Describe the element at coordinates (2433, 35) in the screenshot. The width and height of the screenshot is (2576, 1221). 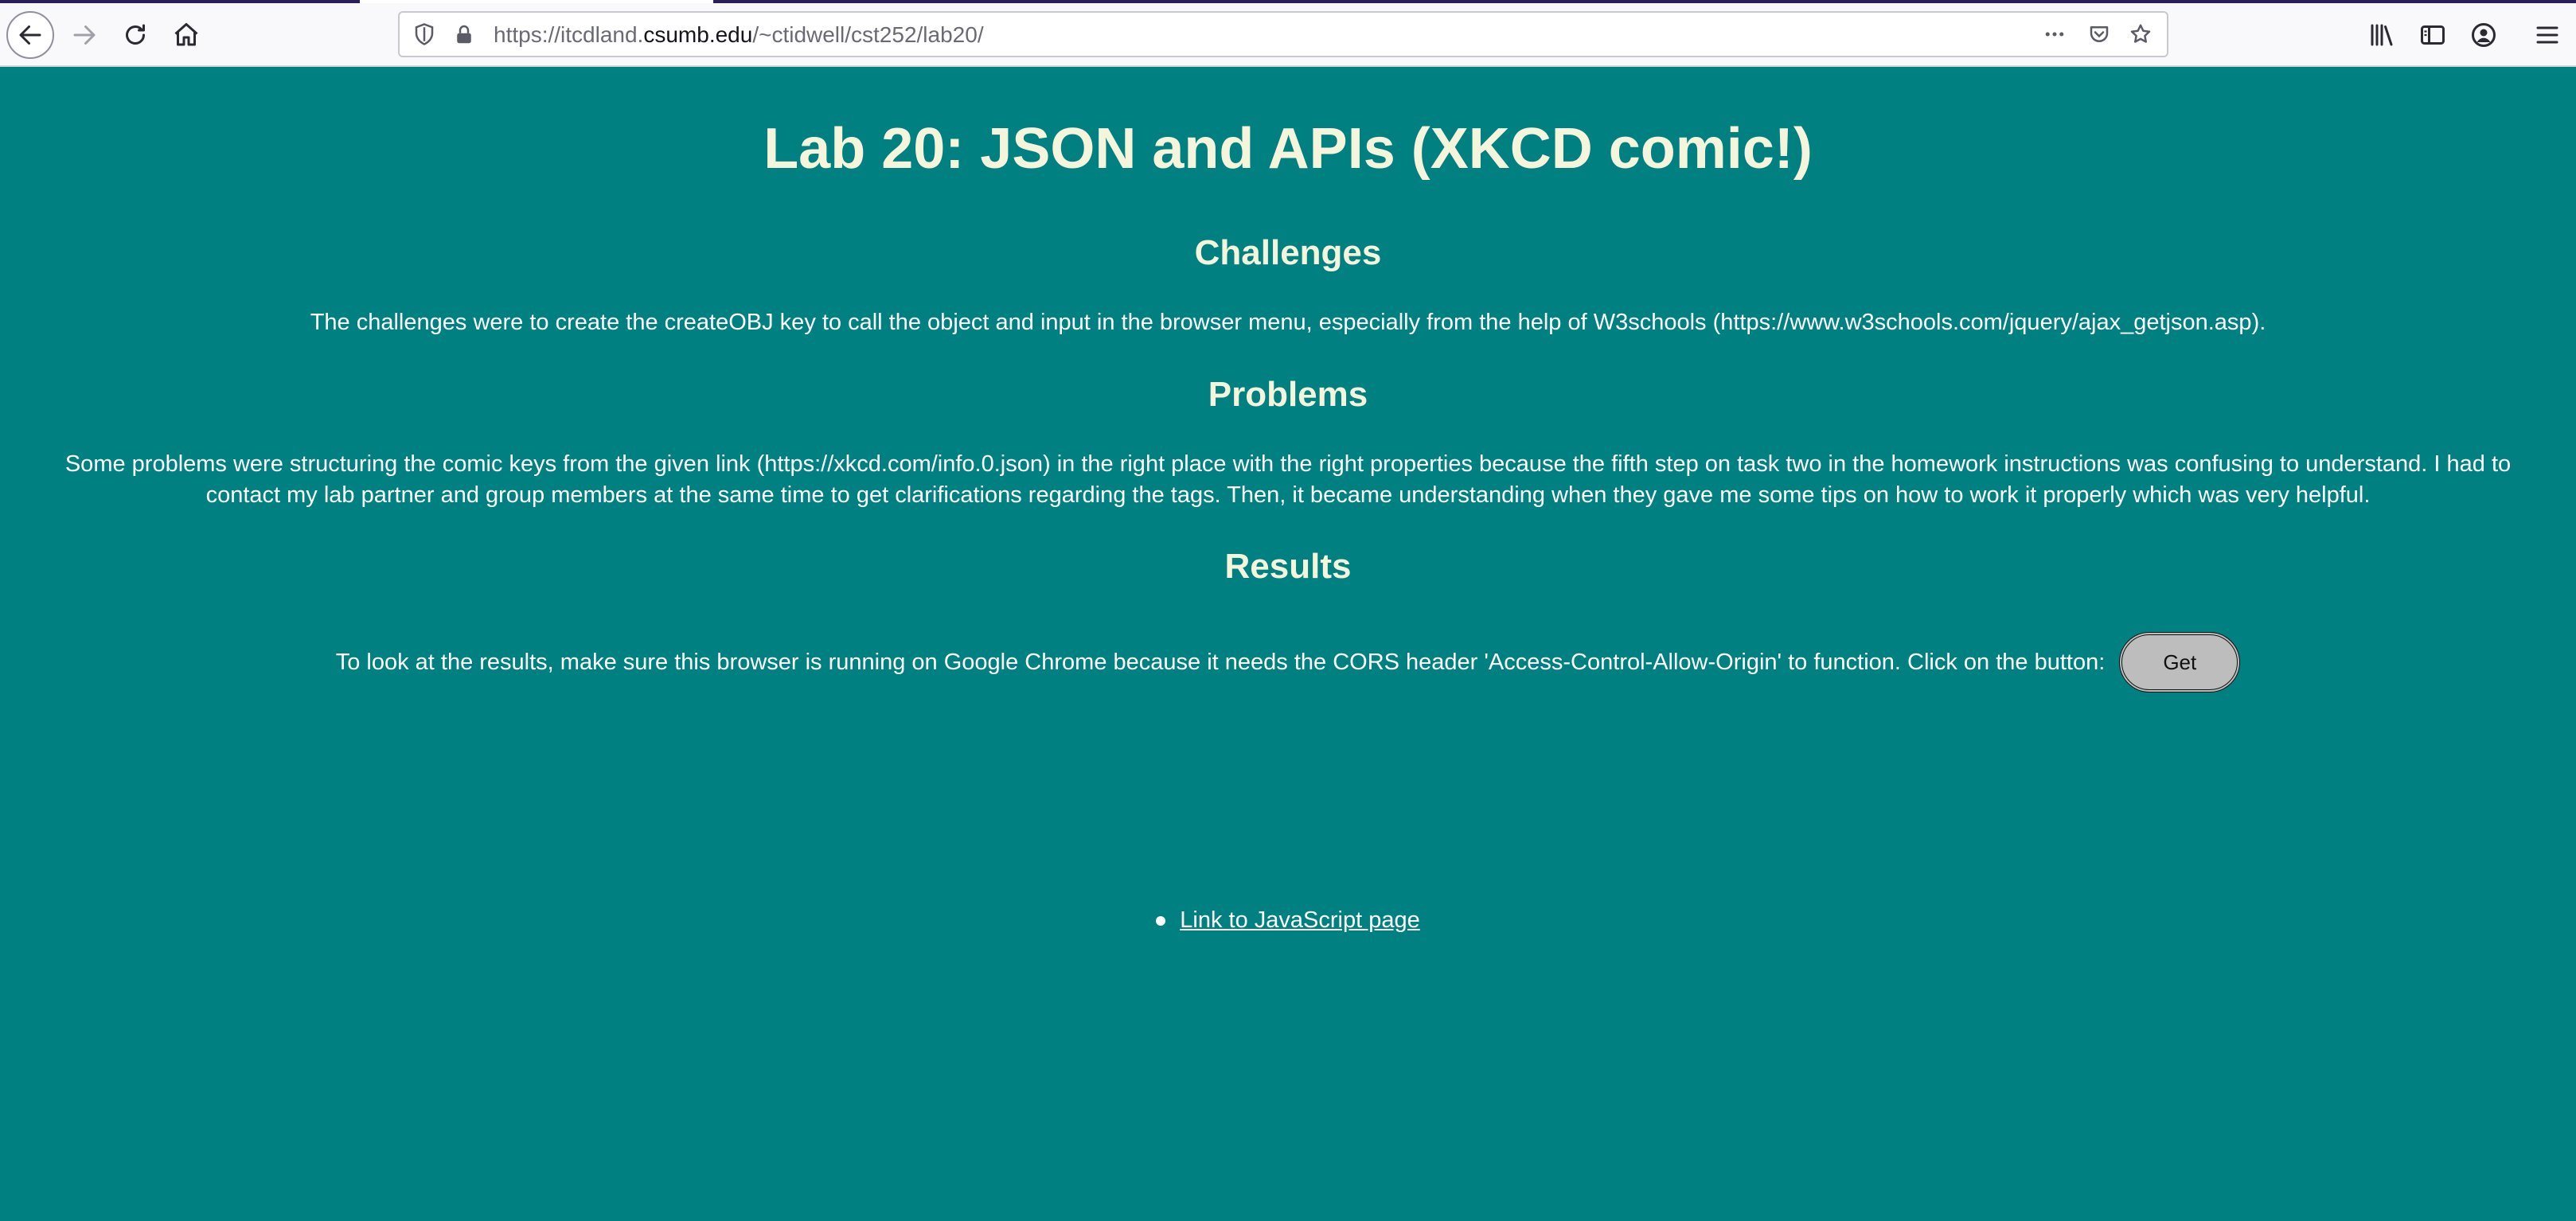
I see `sidebar-icon` at that location.